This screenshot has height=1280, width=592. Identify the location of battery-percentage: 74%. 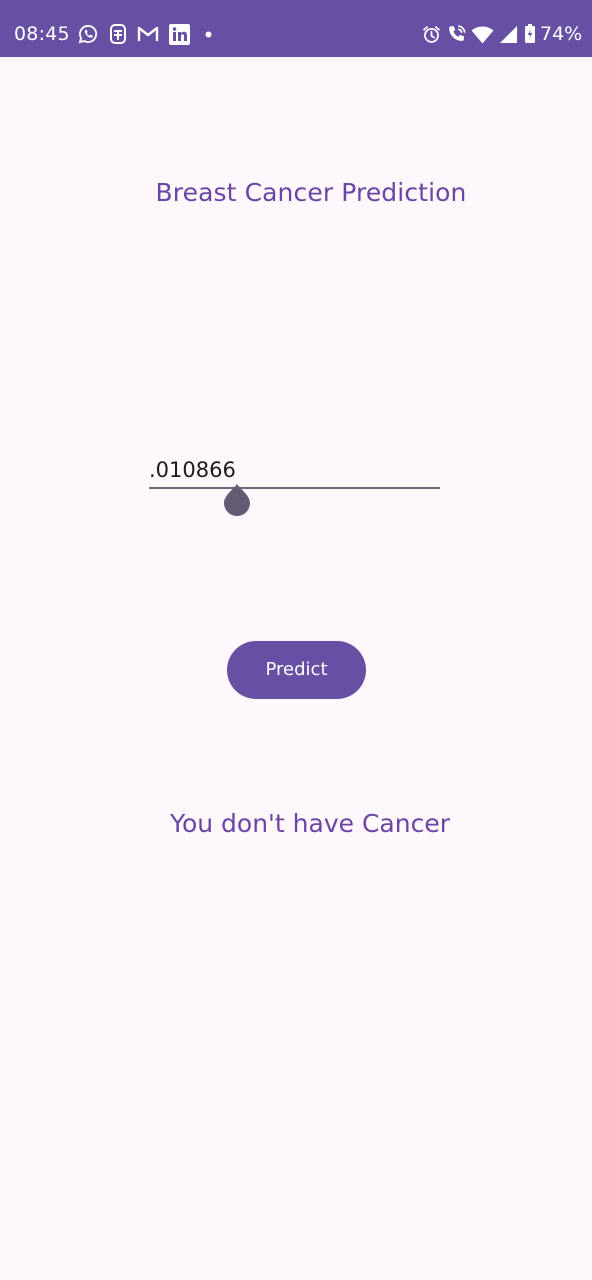
(561, 34).